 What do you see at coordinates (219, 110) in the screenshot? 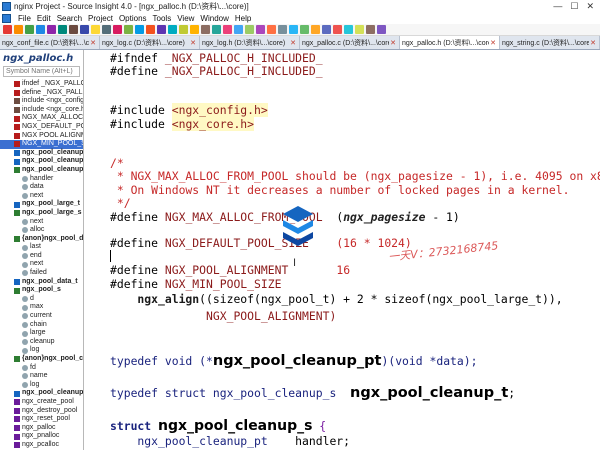
I see `include-path: <ngx_config.h>` at bounding box center [219, 110].